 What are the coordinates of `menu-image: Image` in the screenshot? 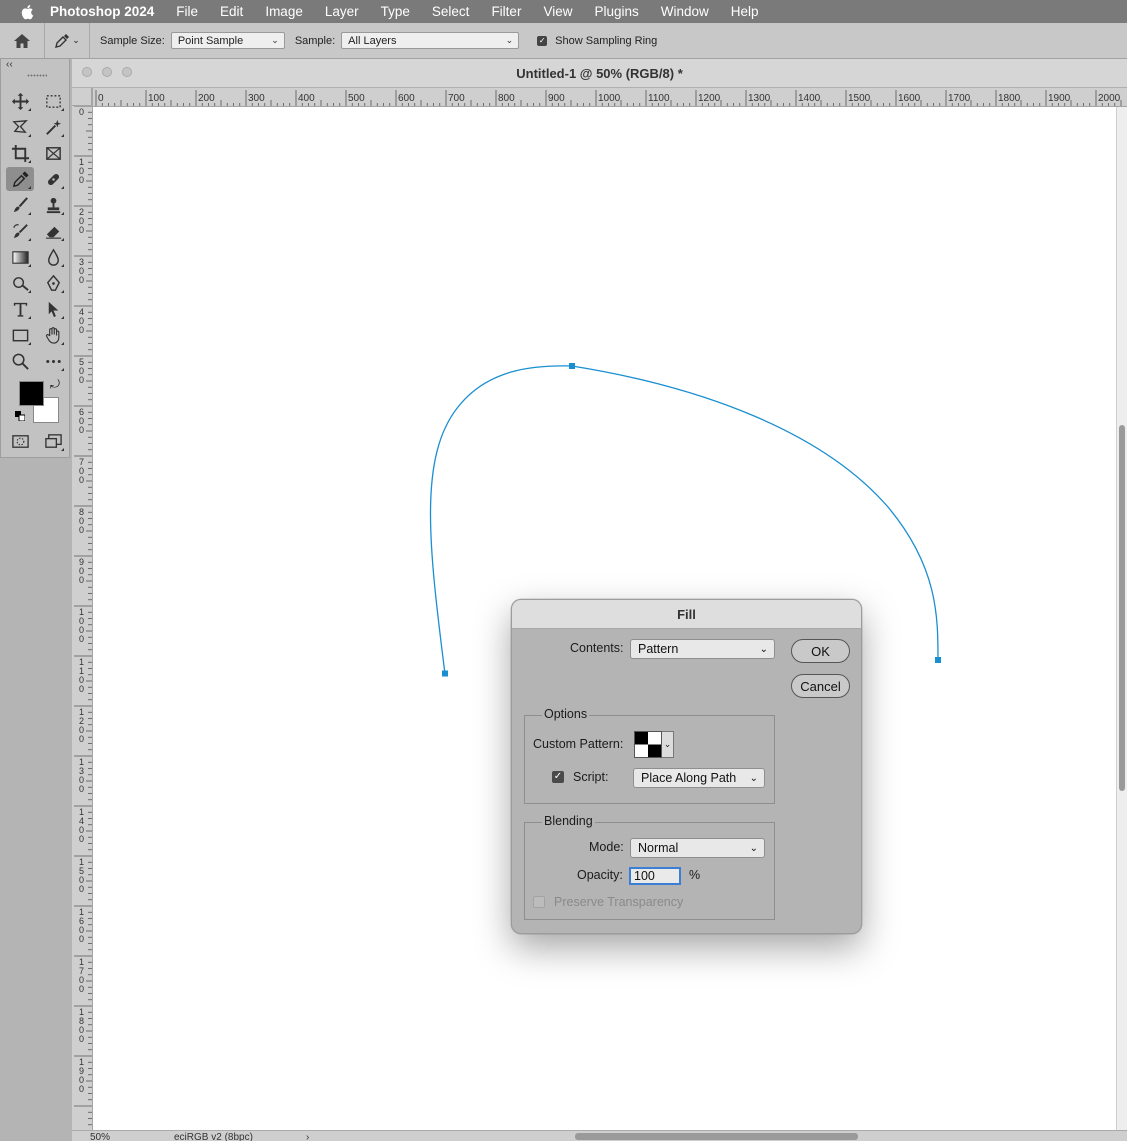 It's located at (284, 11).